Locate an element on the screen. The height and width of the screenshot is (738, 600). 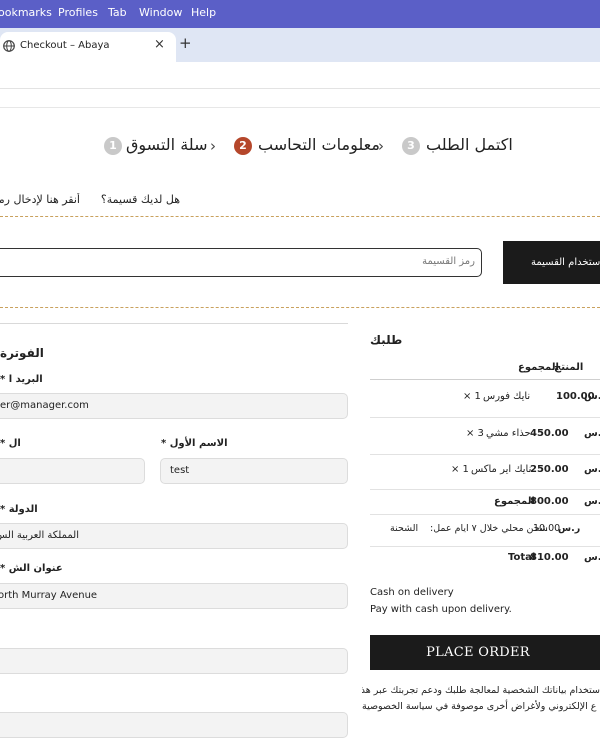
total-currency: ر.س is located at coordinates (592, 557).